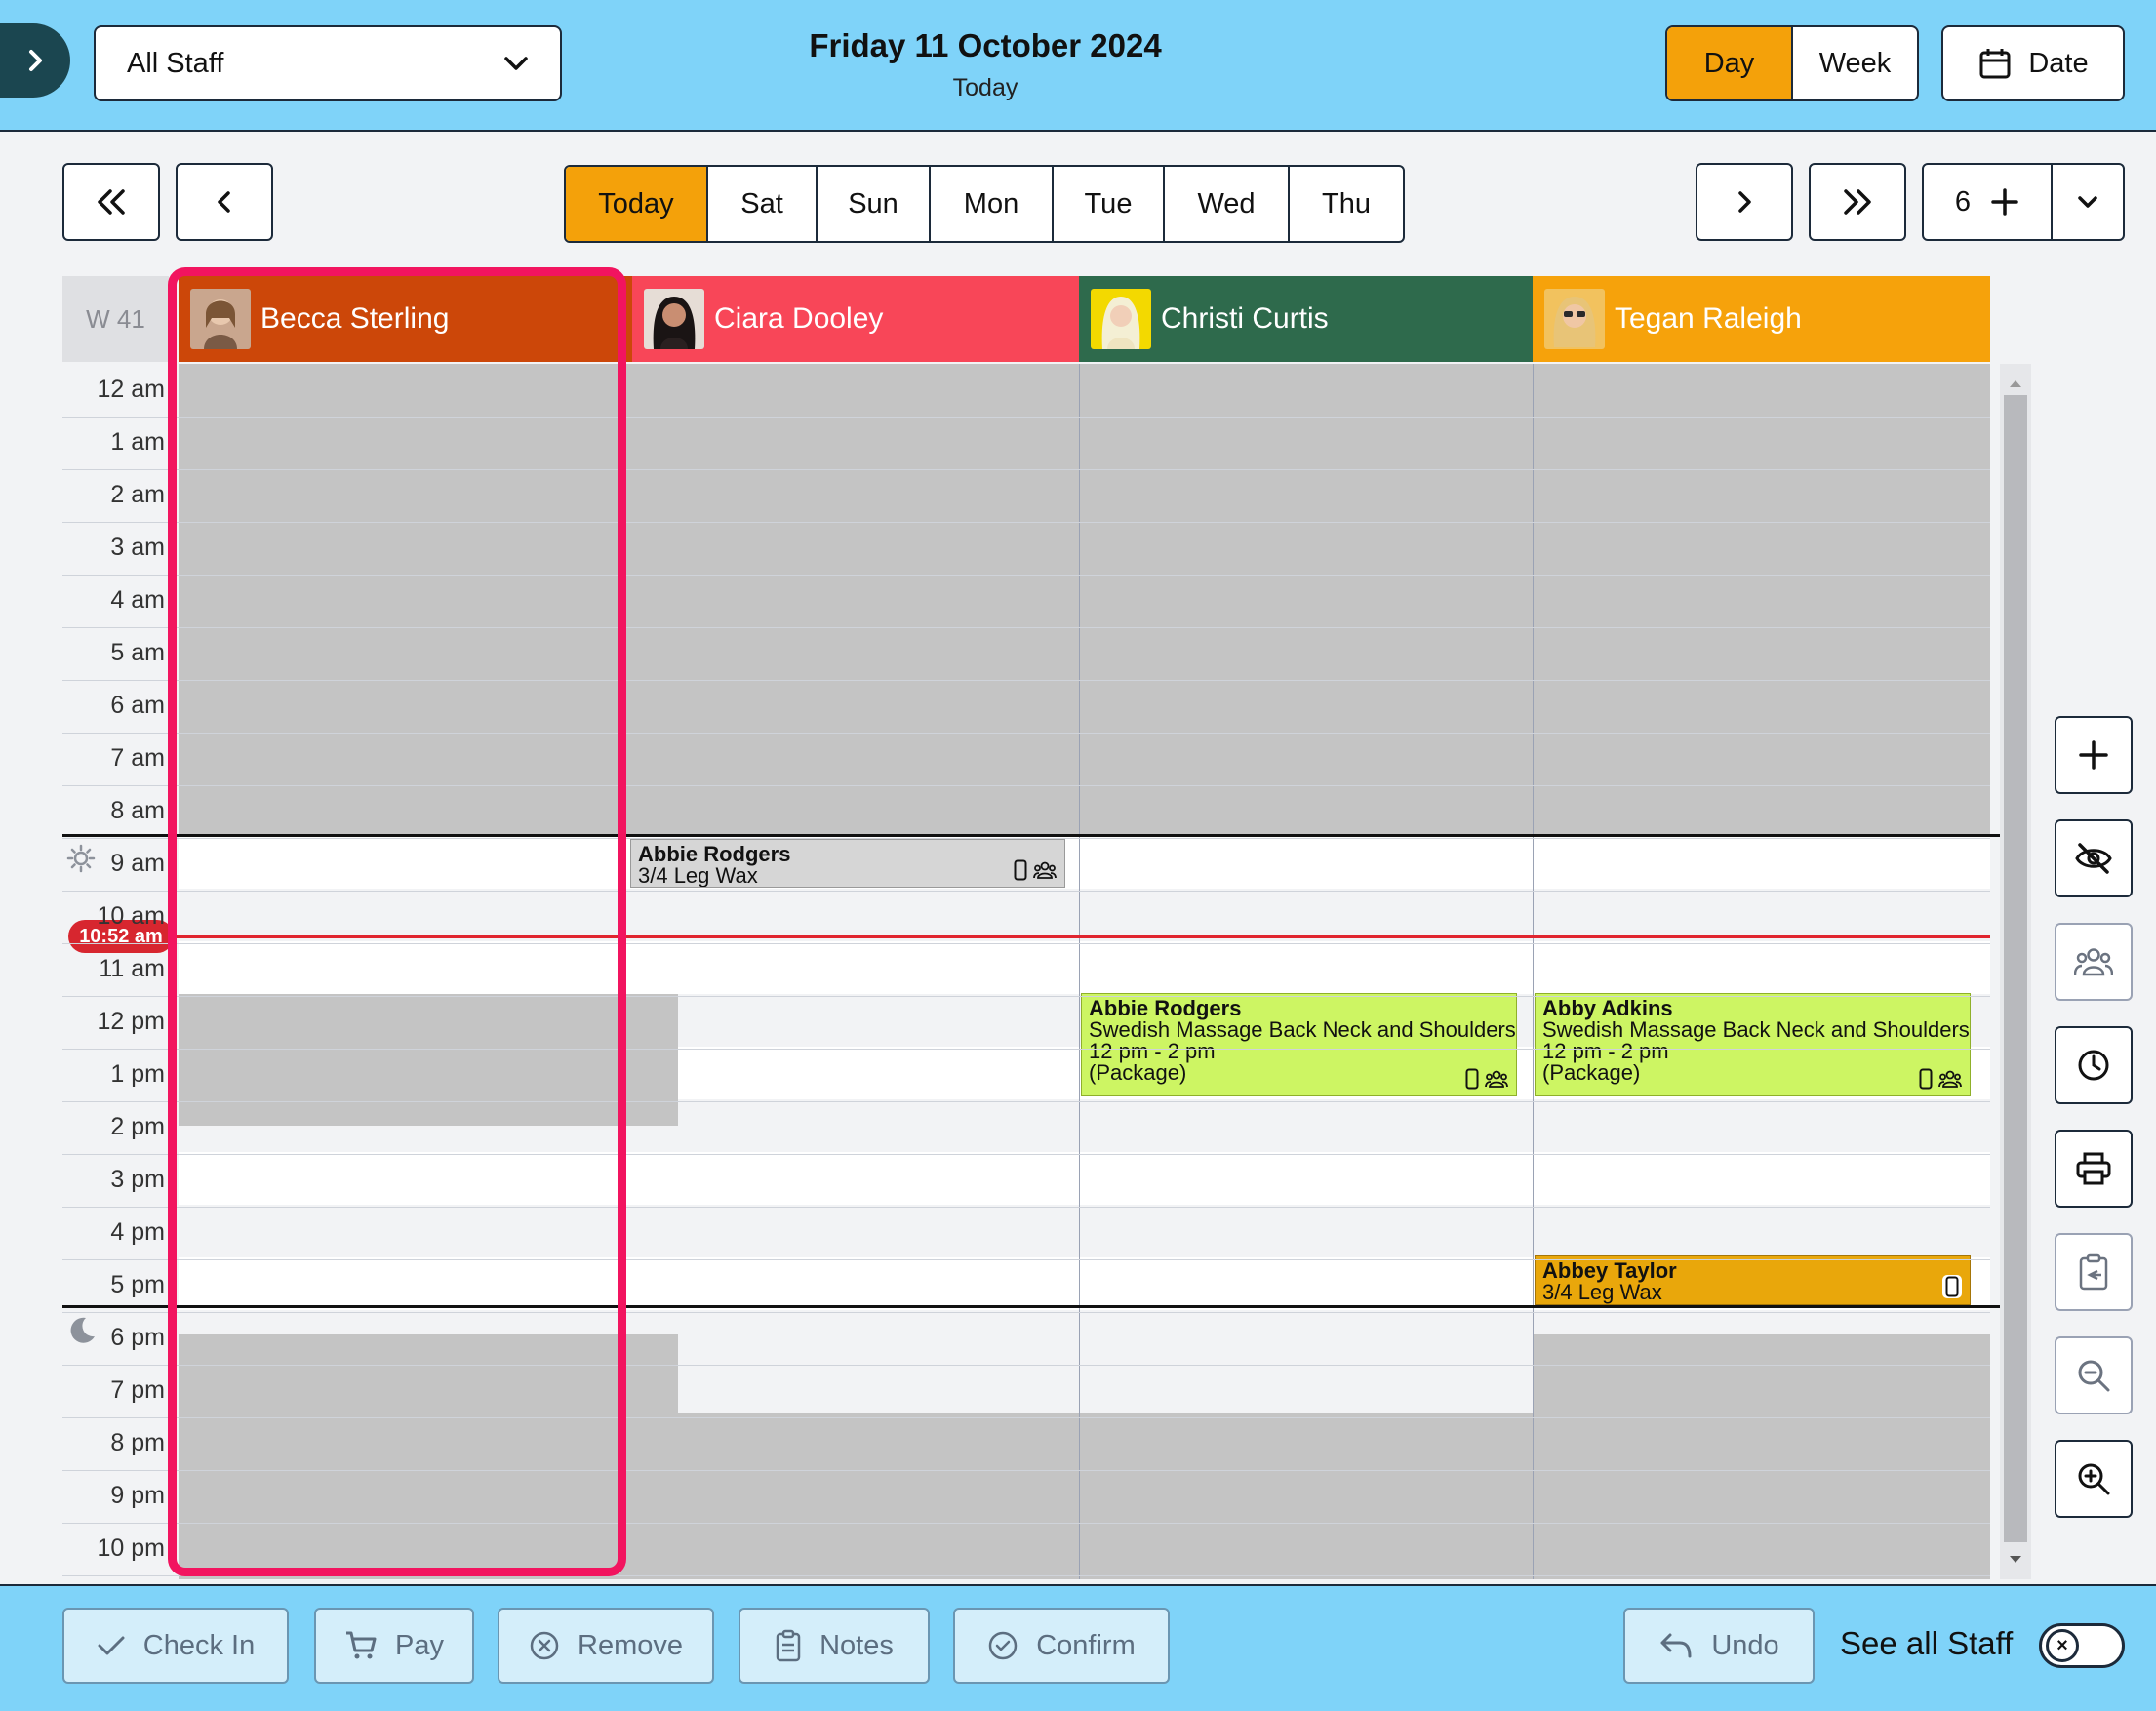 This screenshot has width=2156, height=1711. Describe the element at coordinates (131, 389) in the screenshot. I see `hour-label: 12 am` at that location.